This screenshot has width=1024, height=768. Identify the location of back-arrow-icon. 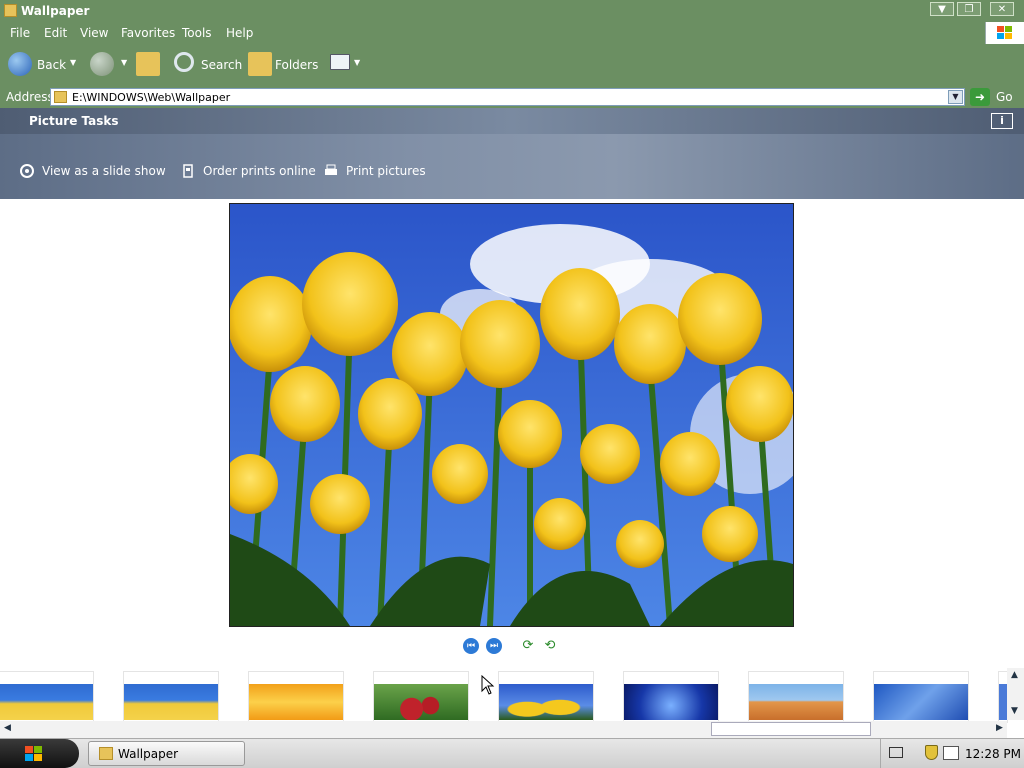
(20, 64).